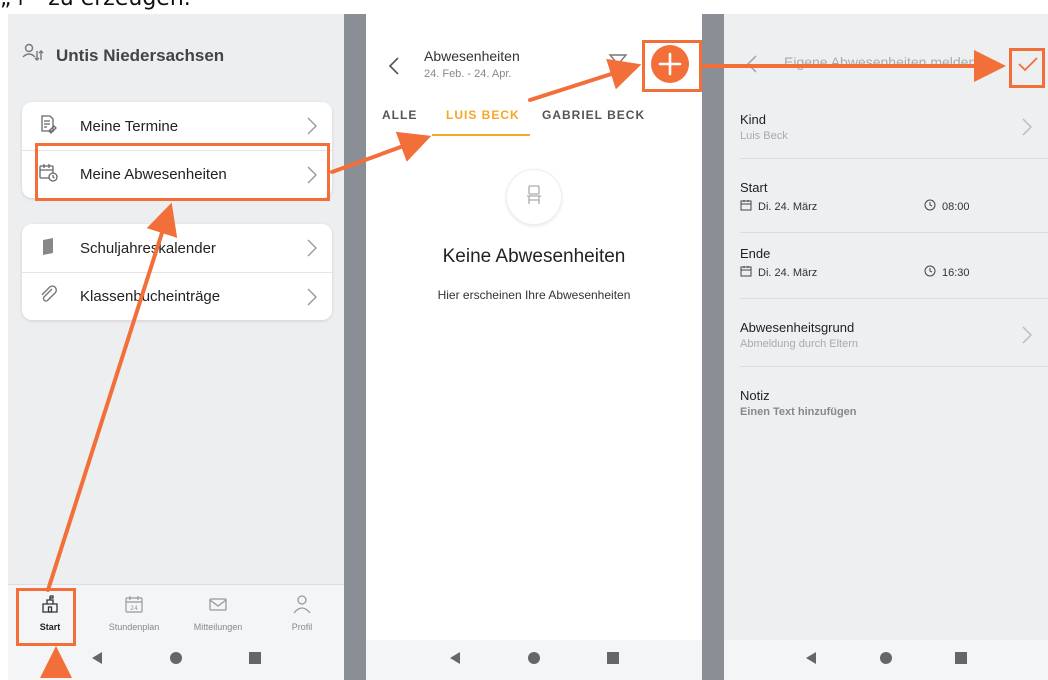 The image size is (1048, 680). I want to click on field-label: Kind, so click(753, 119).